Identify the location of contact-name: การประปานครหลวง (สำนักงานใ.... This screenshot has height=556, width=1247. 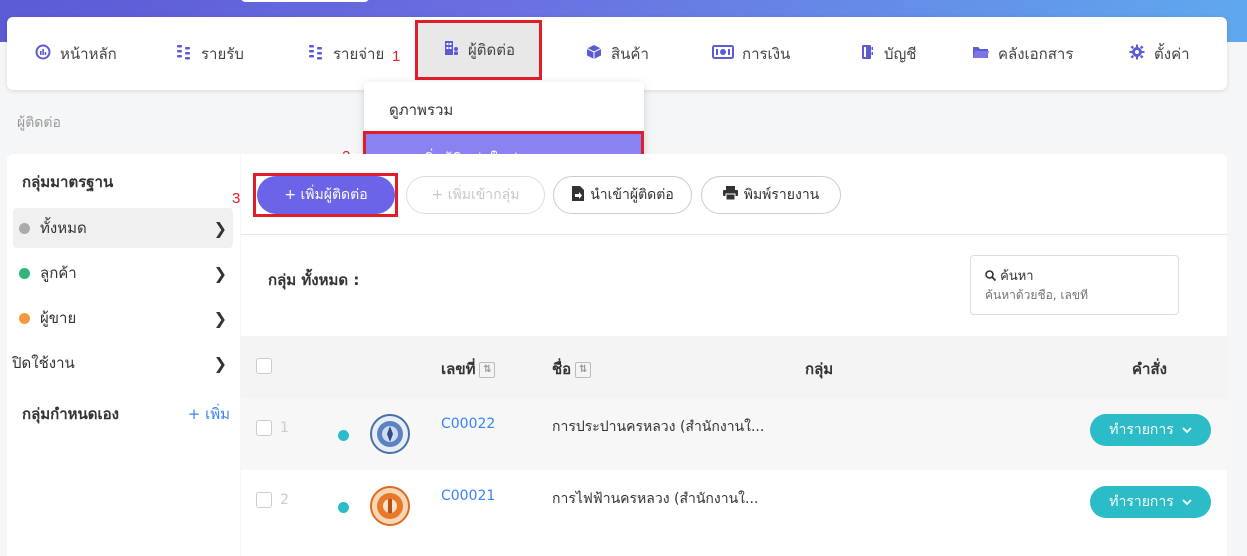
(658, 427).